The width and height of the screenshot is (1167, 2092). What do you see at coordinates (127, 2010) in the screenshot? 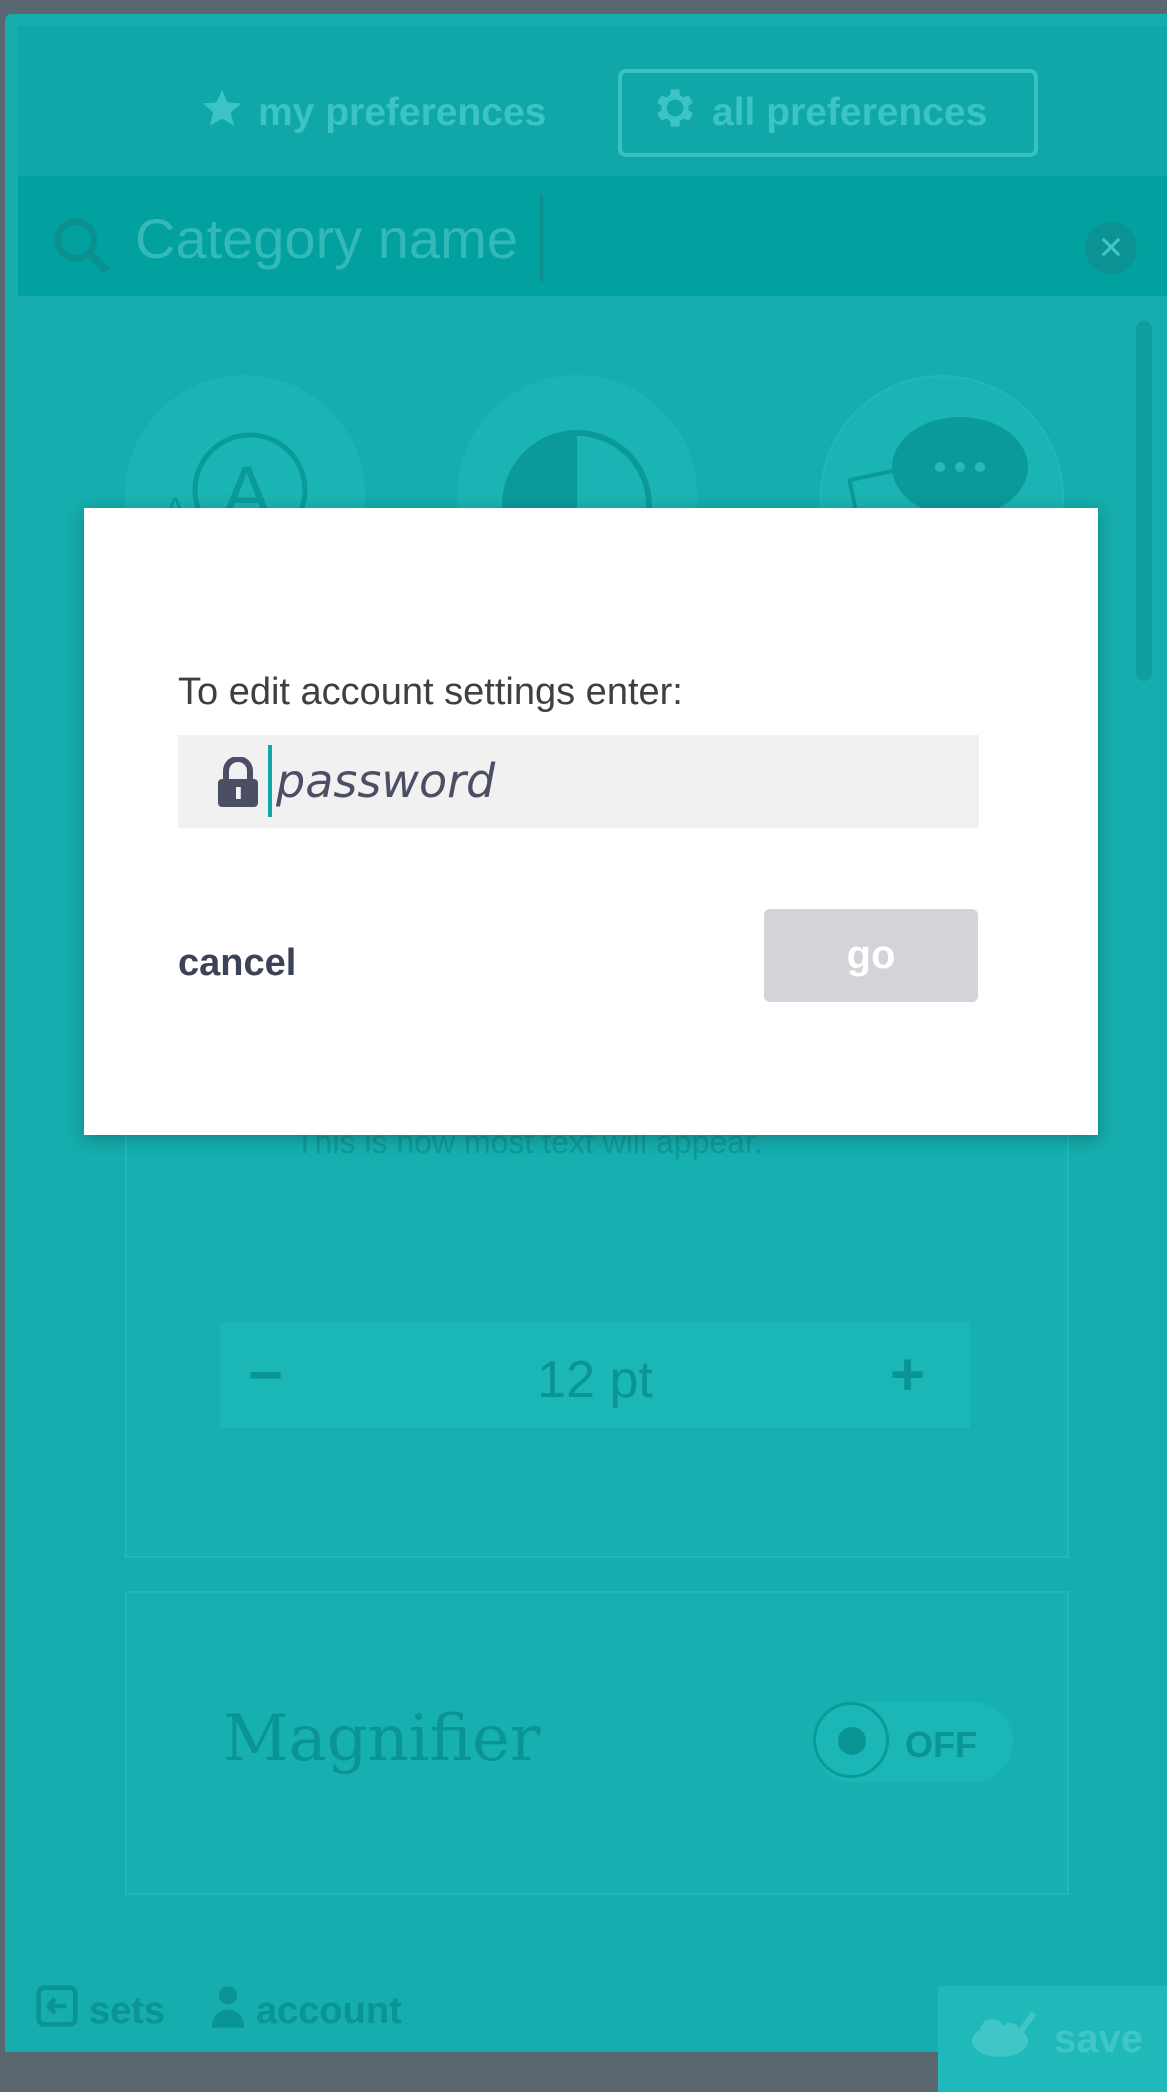
I see `sets-label: sets` at bounding box center [127, 2010].